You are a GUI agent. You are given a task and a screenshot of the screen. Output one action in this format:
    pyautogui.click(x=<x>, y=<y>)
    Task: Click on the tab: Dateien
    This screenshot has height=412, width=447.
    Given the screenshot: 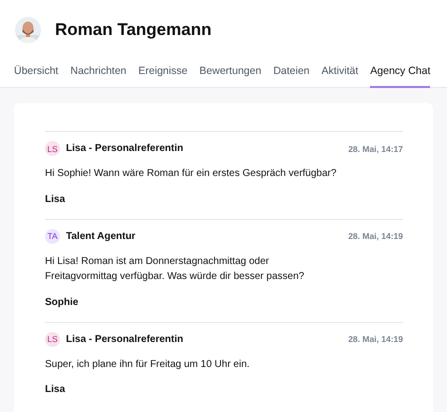 What is the action you would take?
    pyautogui.click(x=291, y=75)
    